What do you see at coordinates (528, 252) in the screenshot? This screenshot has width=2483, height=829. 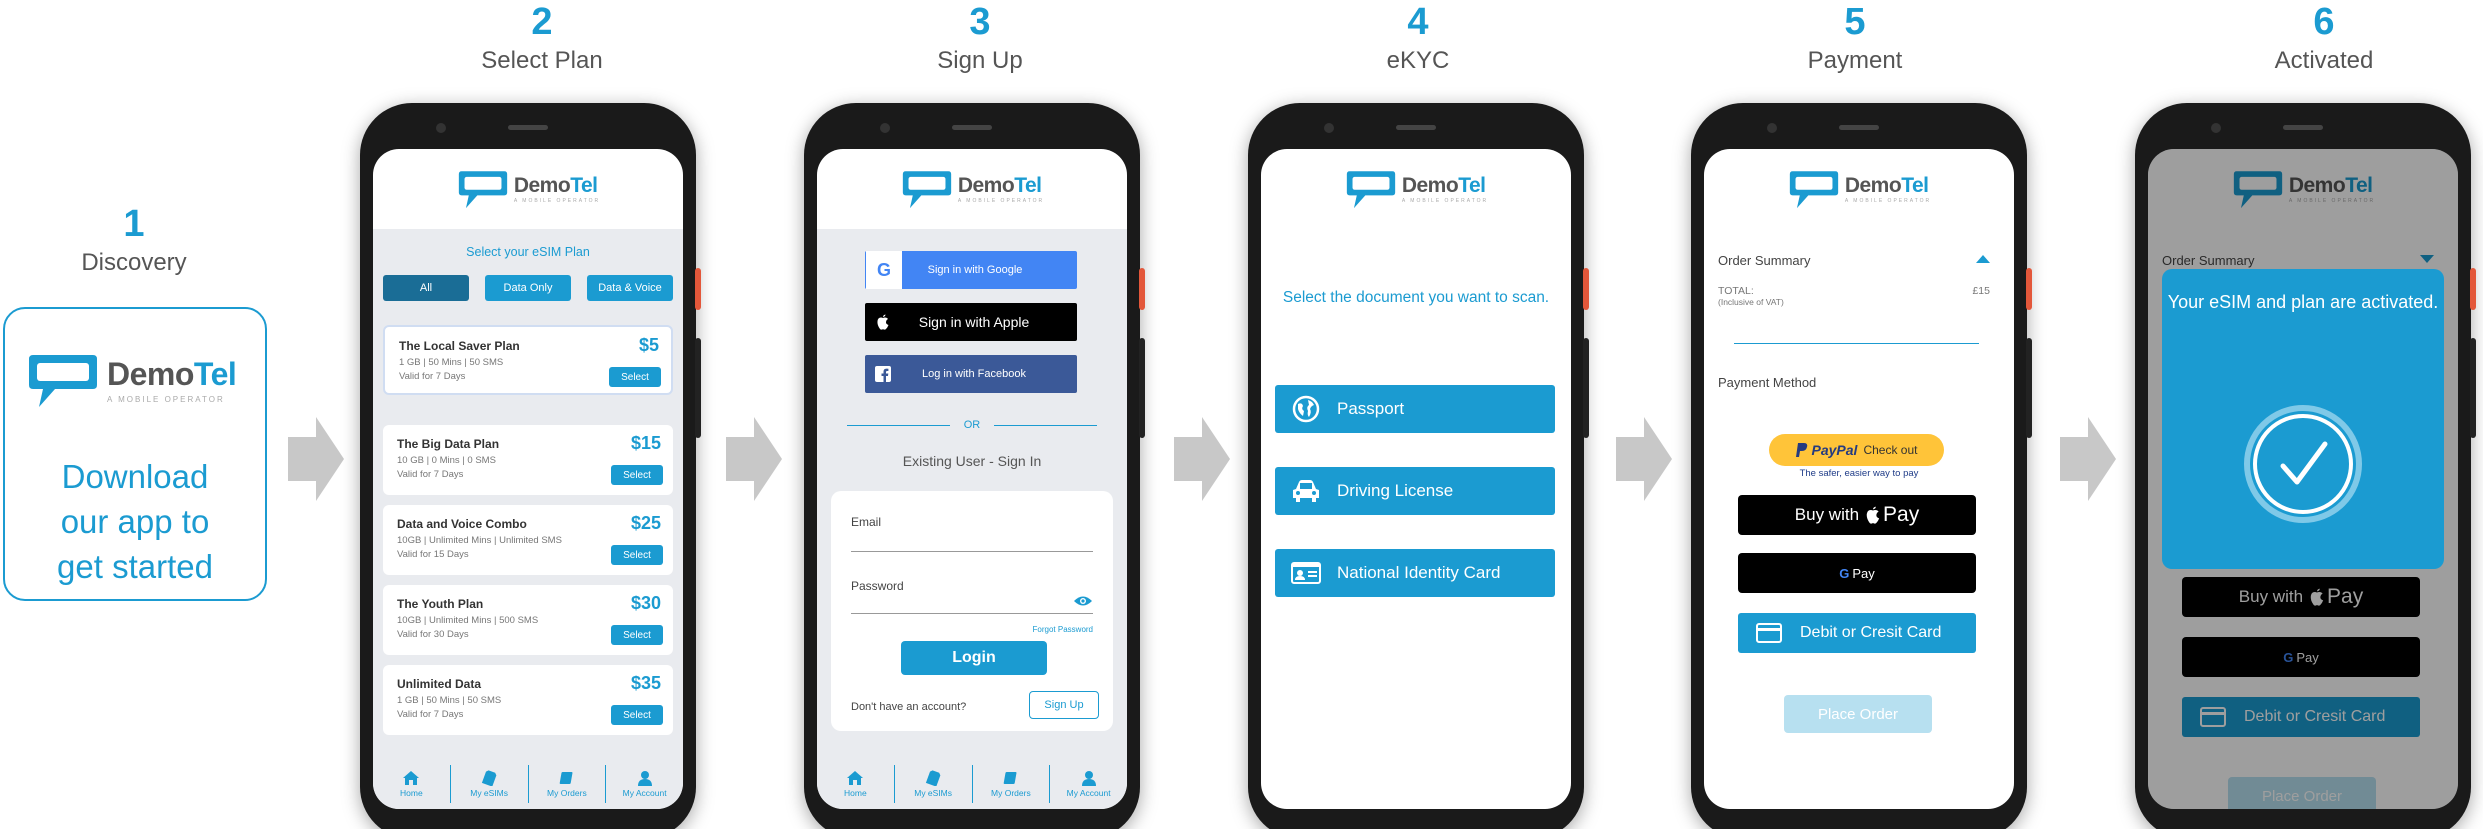 I see `plans-title: Select your eSIM Plan` at bounding box center [528, 252].